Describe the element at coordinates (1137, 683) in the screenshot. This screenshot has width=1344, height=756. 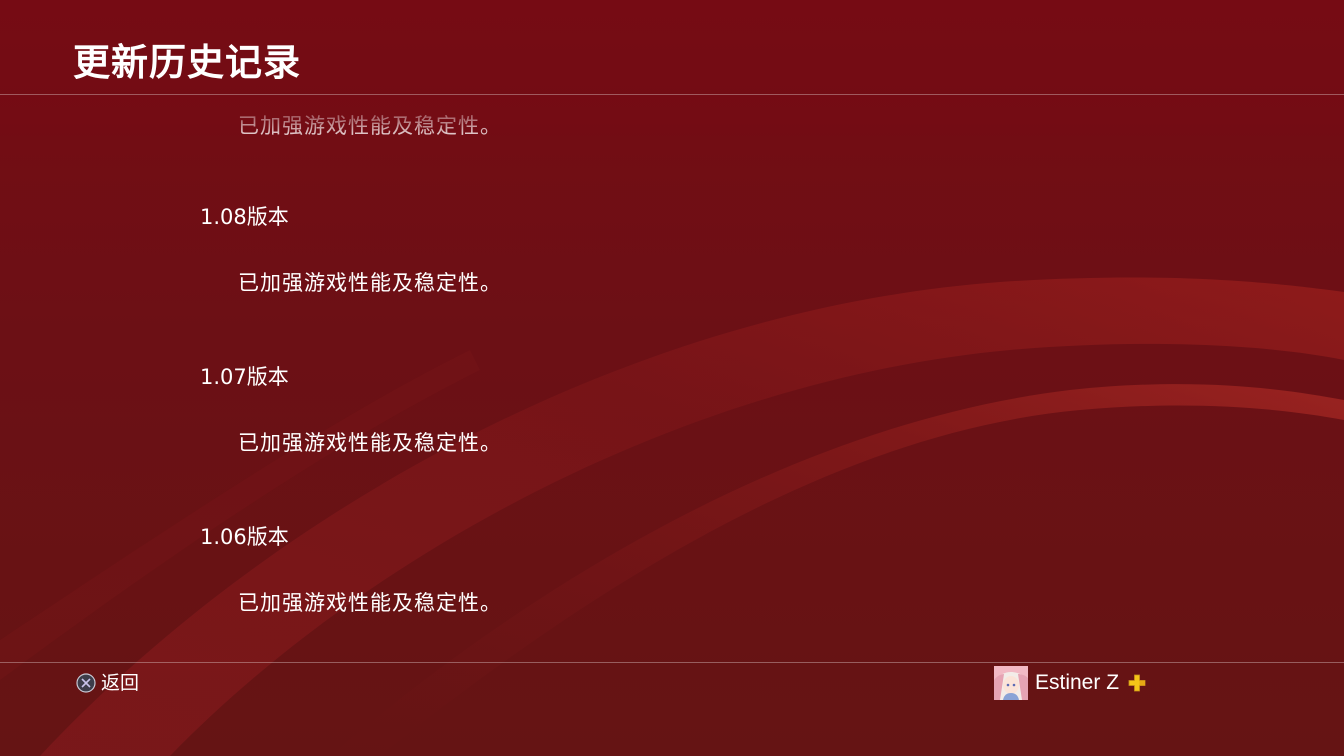
I see `playstation-plus-icon` at that location.